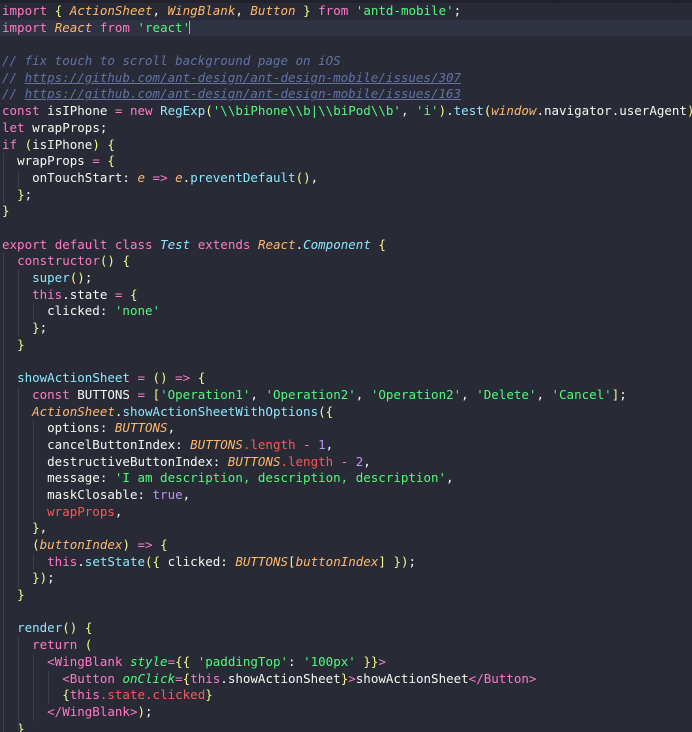  What do you see at coordinates (346, 145) in the screenshot?
I see `code-line: if (isIPhone) {` at bounding box center [346, 145].